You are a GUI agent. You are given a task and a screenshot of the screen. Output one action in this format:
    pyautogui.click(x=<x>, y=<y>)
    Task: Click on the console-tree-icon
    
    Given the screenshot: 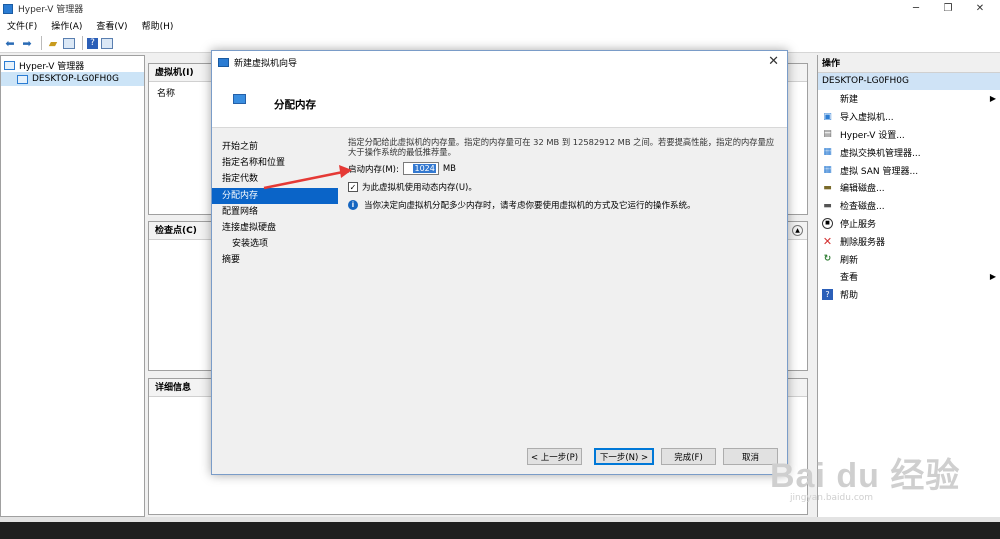 What is the action you would take?
    pyautogui.click(x=69, y=43)
    